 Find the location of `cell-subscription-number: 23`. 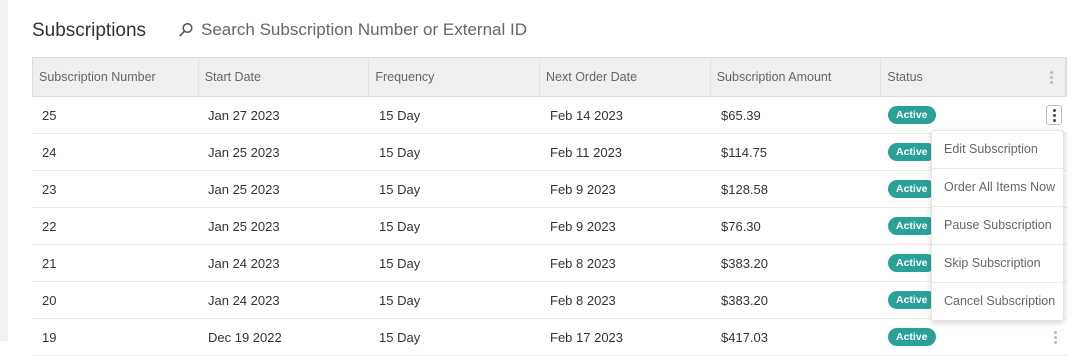

cell-subscription-number: 23 is located at coordinates (49, 189).